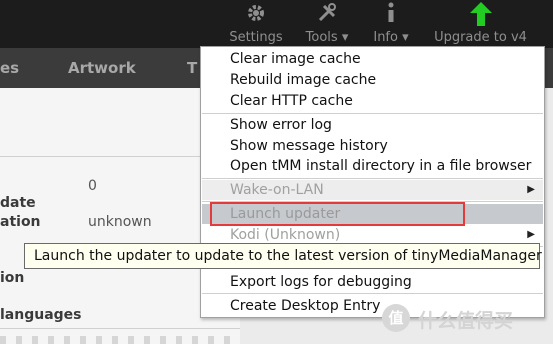 Image resolution: width=553 pixels, height=344 pixels. What do you see at coordinates (372, 80) in the screenshot?
I see `menu-item-rebuild-image-cache: Rebuild image cache` at bounding box center [372, 80].